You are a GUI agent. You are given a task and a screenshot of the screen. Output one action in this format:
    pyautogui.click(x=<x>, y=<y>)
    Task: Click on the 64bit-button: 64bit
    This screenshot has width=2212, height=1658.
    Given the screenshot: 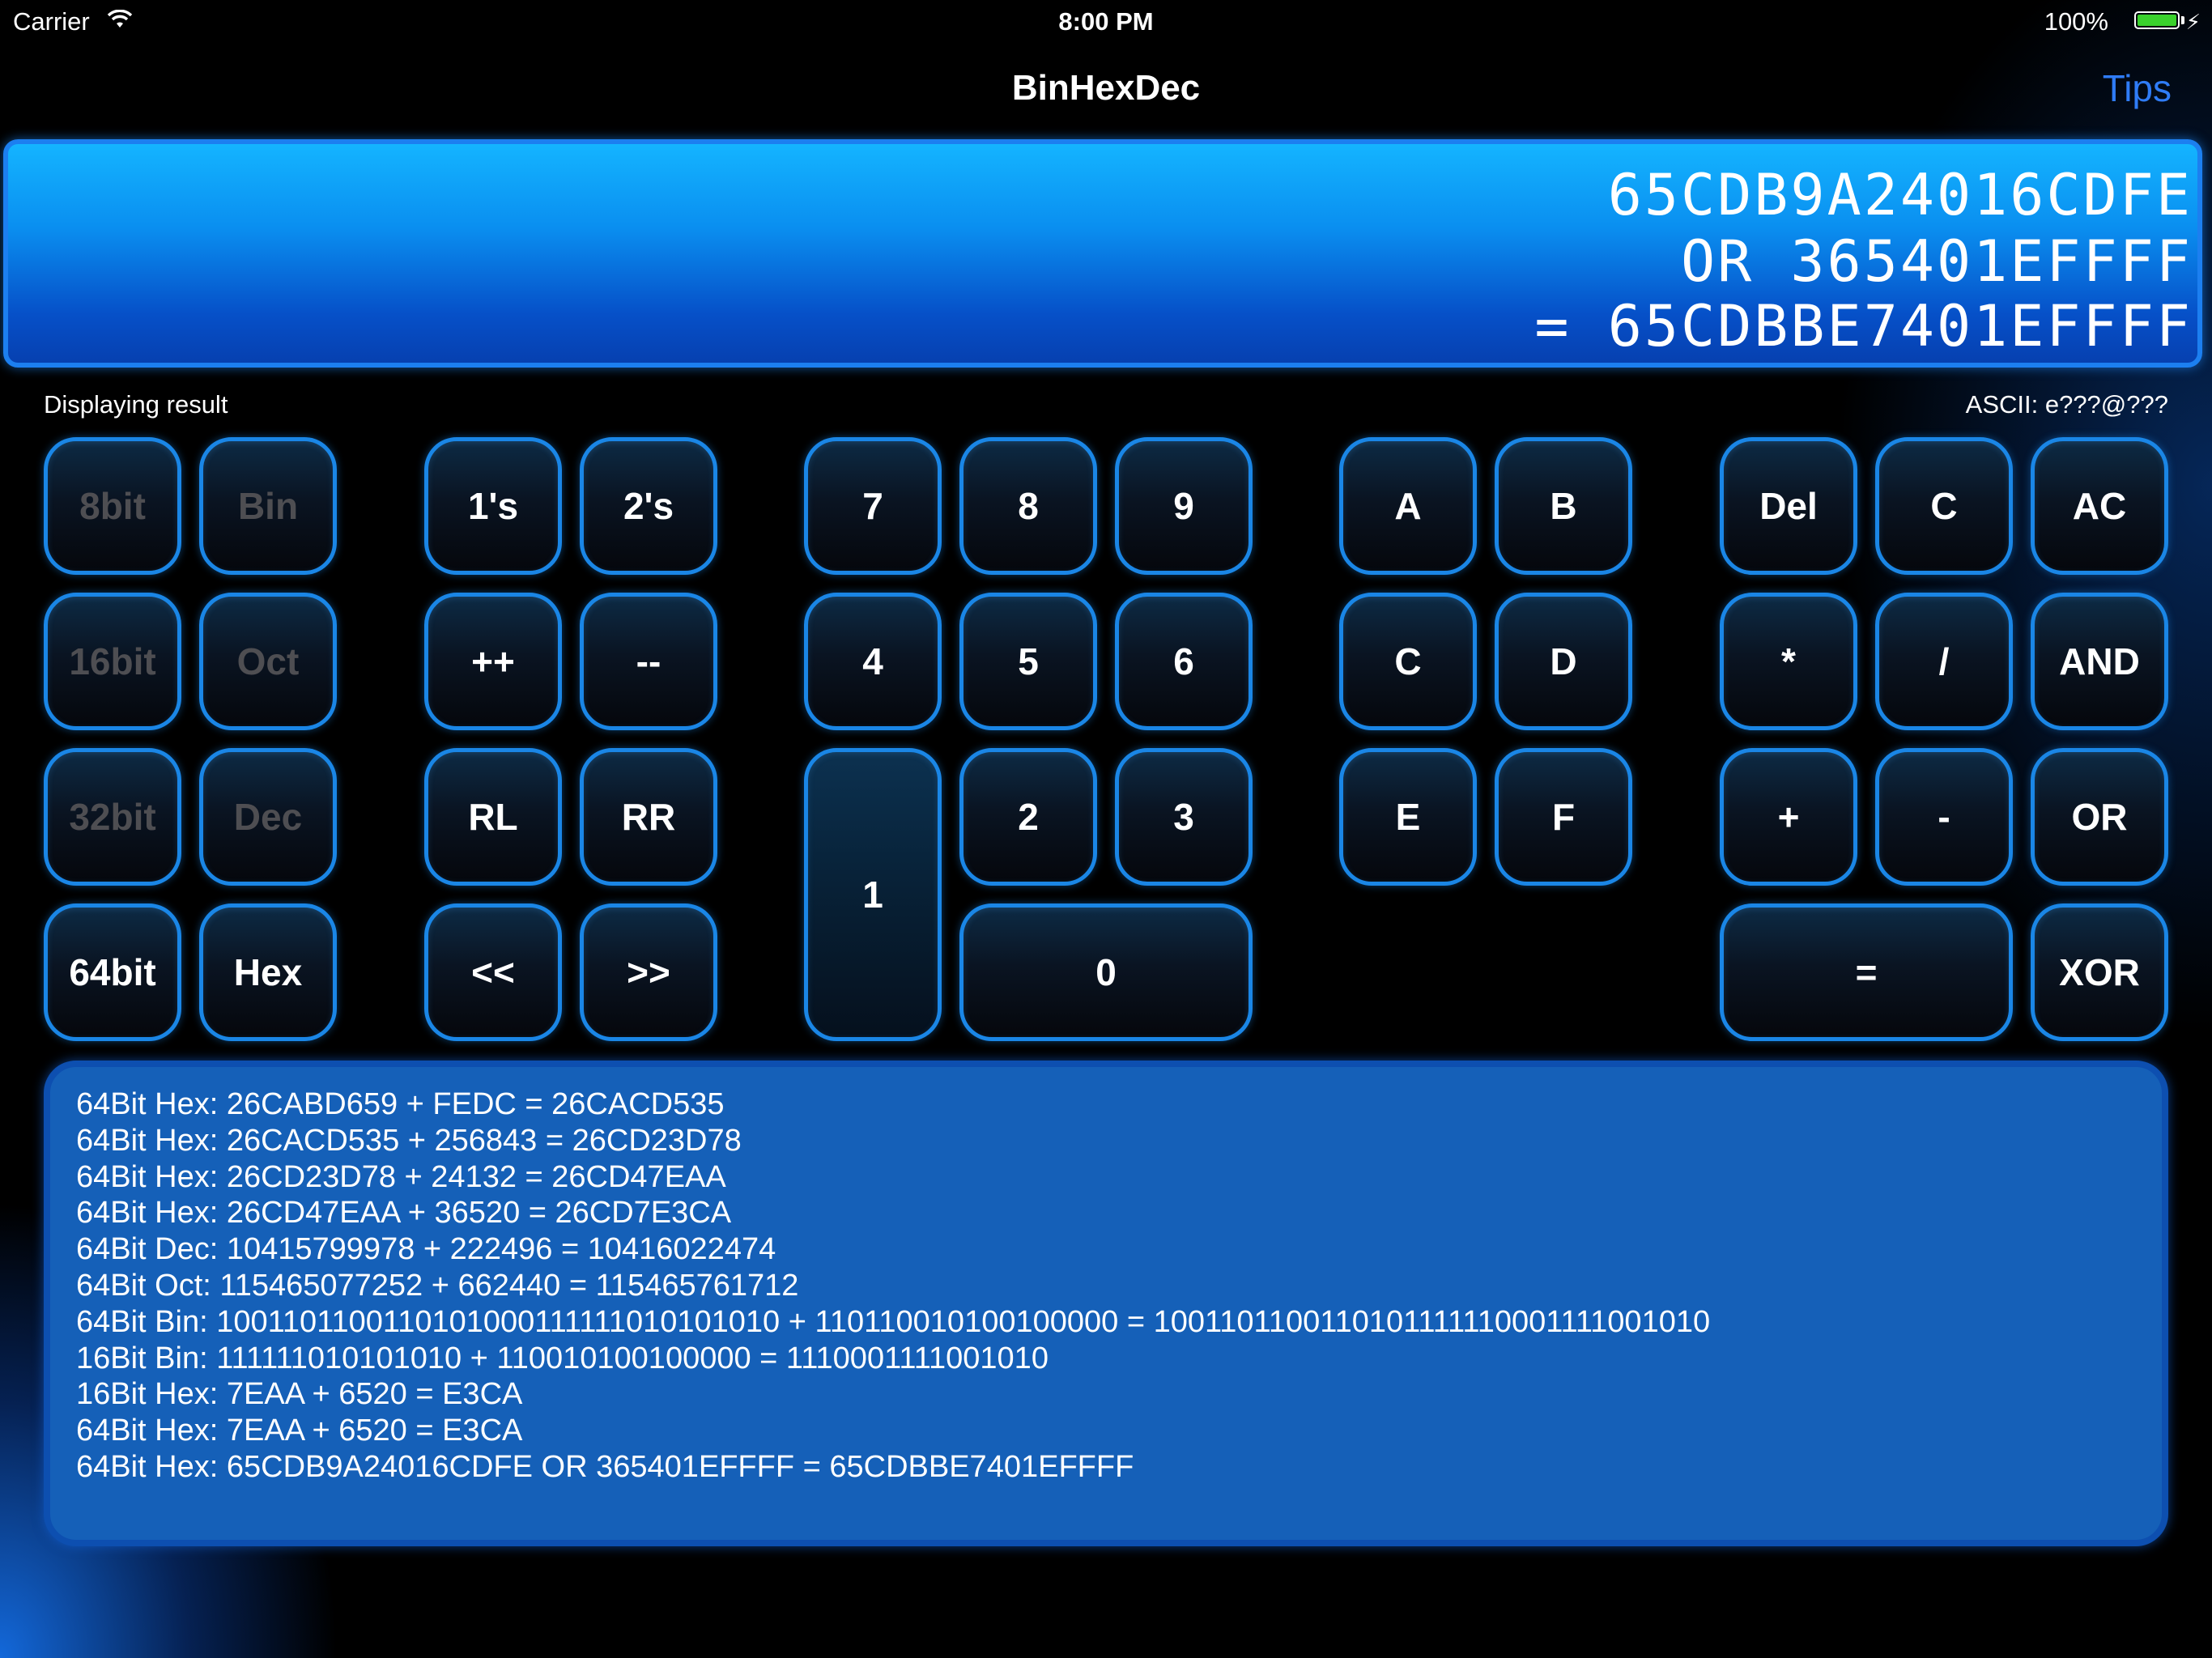 What is the action you would take?
    pyautogui.click(x=113, y=972)
    